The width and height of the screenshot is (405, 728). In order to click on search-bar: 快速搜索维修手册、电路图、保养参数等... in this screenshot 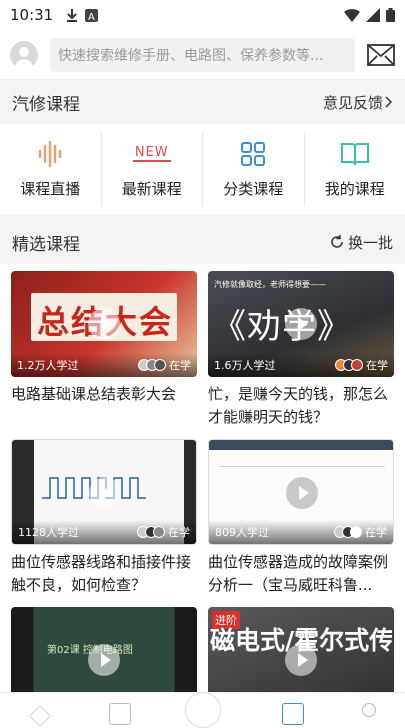, I will do `click(202, 55)`.